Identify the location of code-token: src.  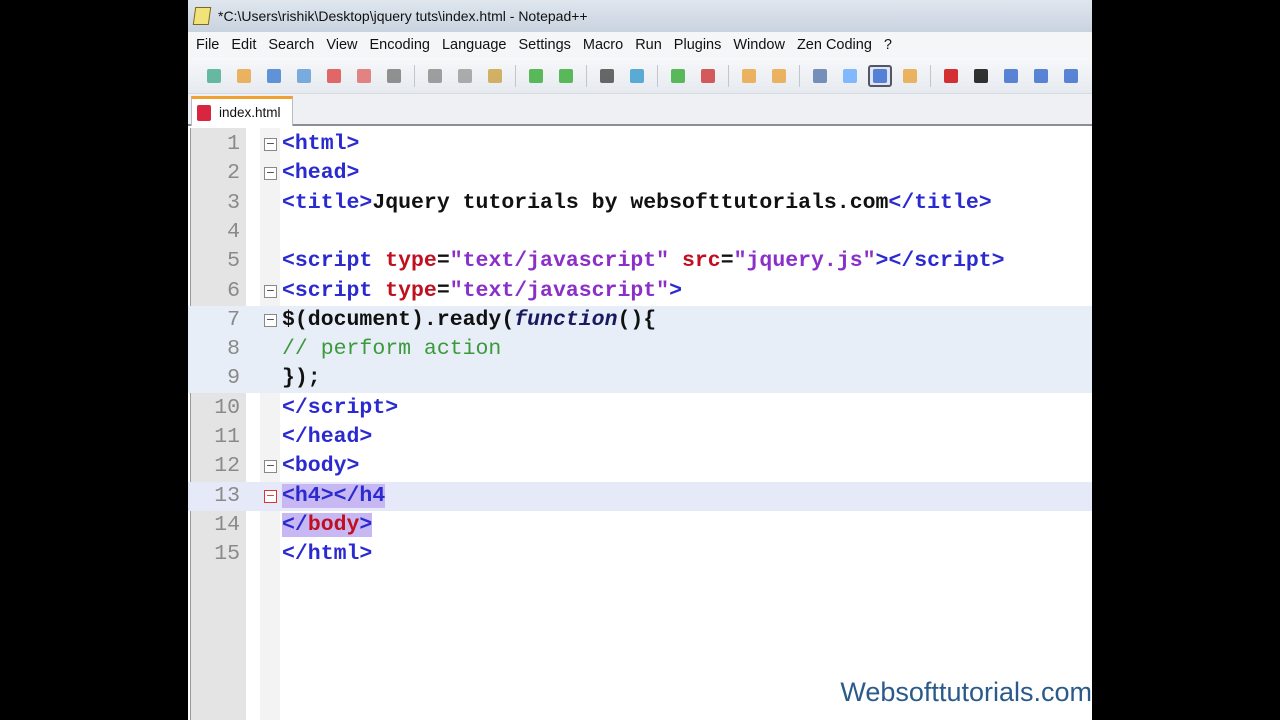
(701, 261).